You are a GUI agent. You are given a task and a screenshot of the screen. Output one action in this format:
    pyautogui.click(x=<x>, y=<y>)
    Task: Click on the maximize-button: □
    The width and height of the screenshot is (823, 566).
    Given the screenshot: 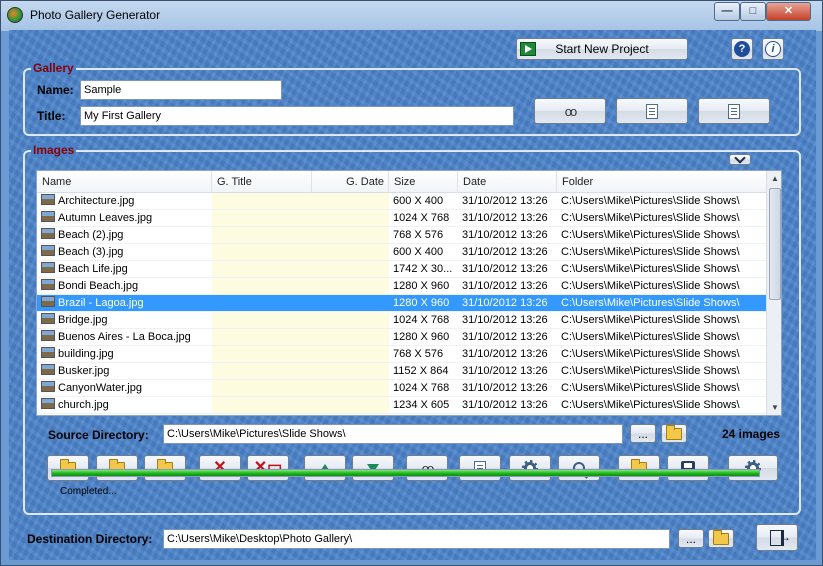 What is the action you would take?
    pyautogui.click(x=753, y=11)
    